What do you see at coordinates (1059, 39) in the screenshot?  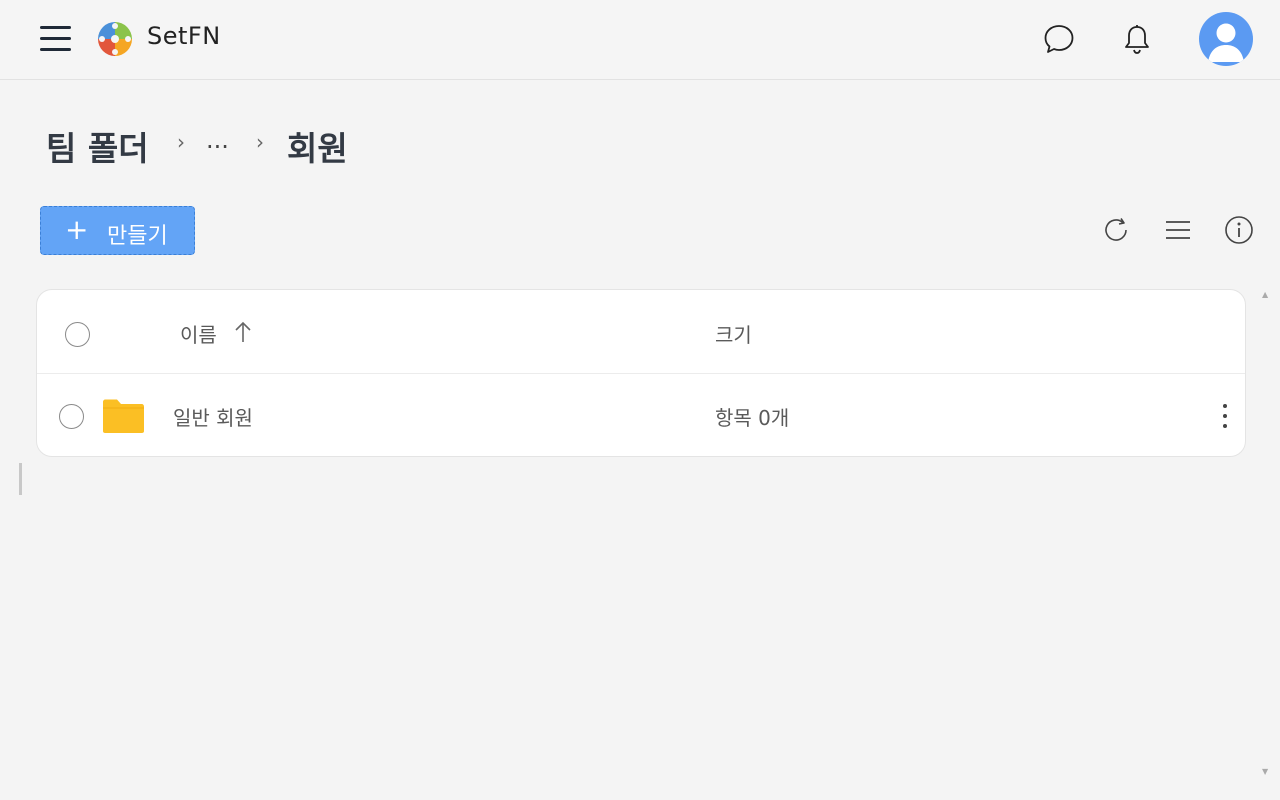 I see `chat-icon` at bounding box center [1059, 39].